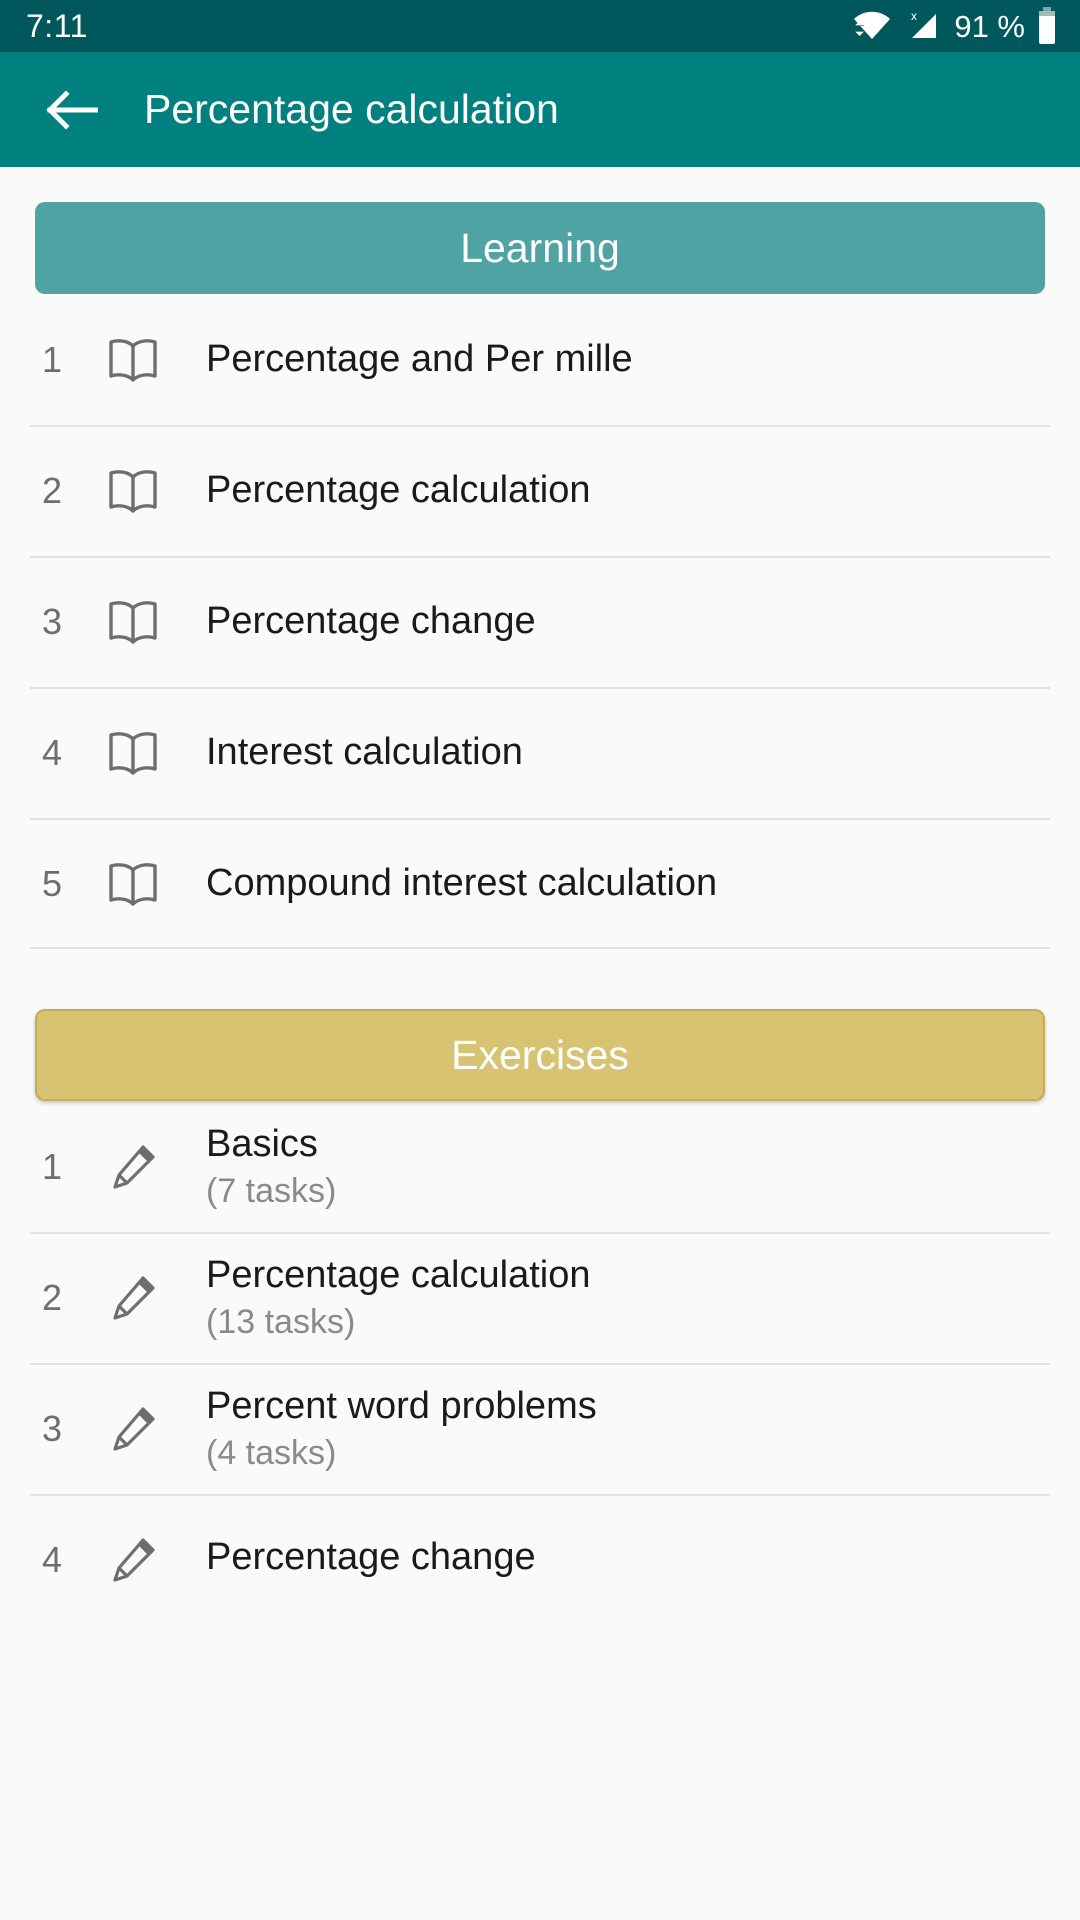  I want to click on list-item: 1 Percentage and Per mille, so click(540, 359).